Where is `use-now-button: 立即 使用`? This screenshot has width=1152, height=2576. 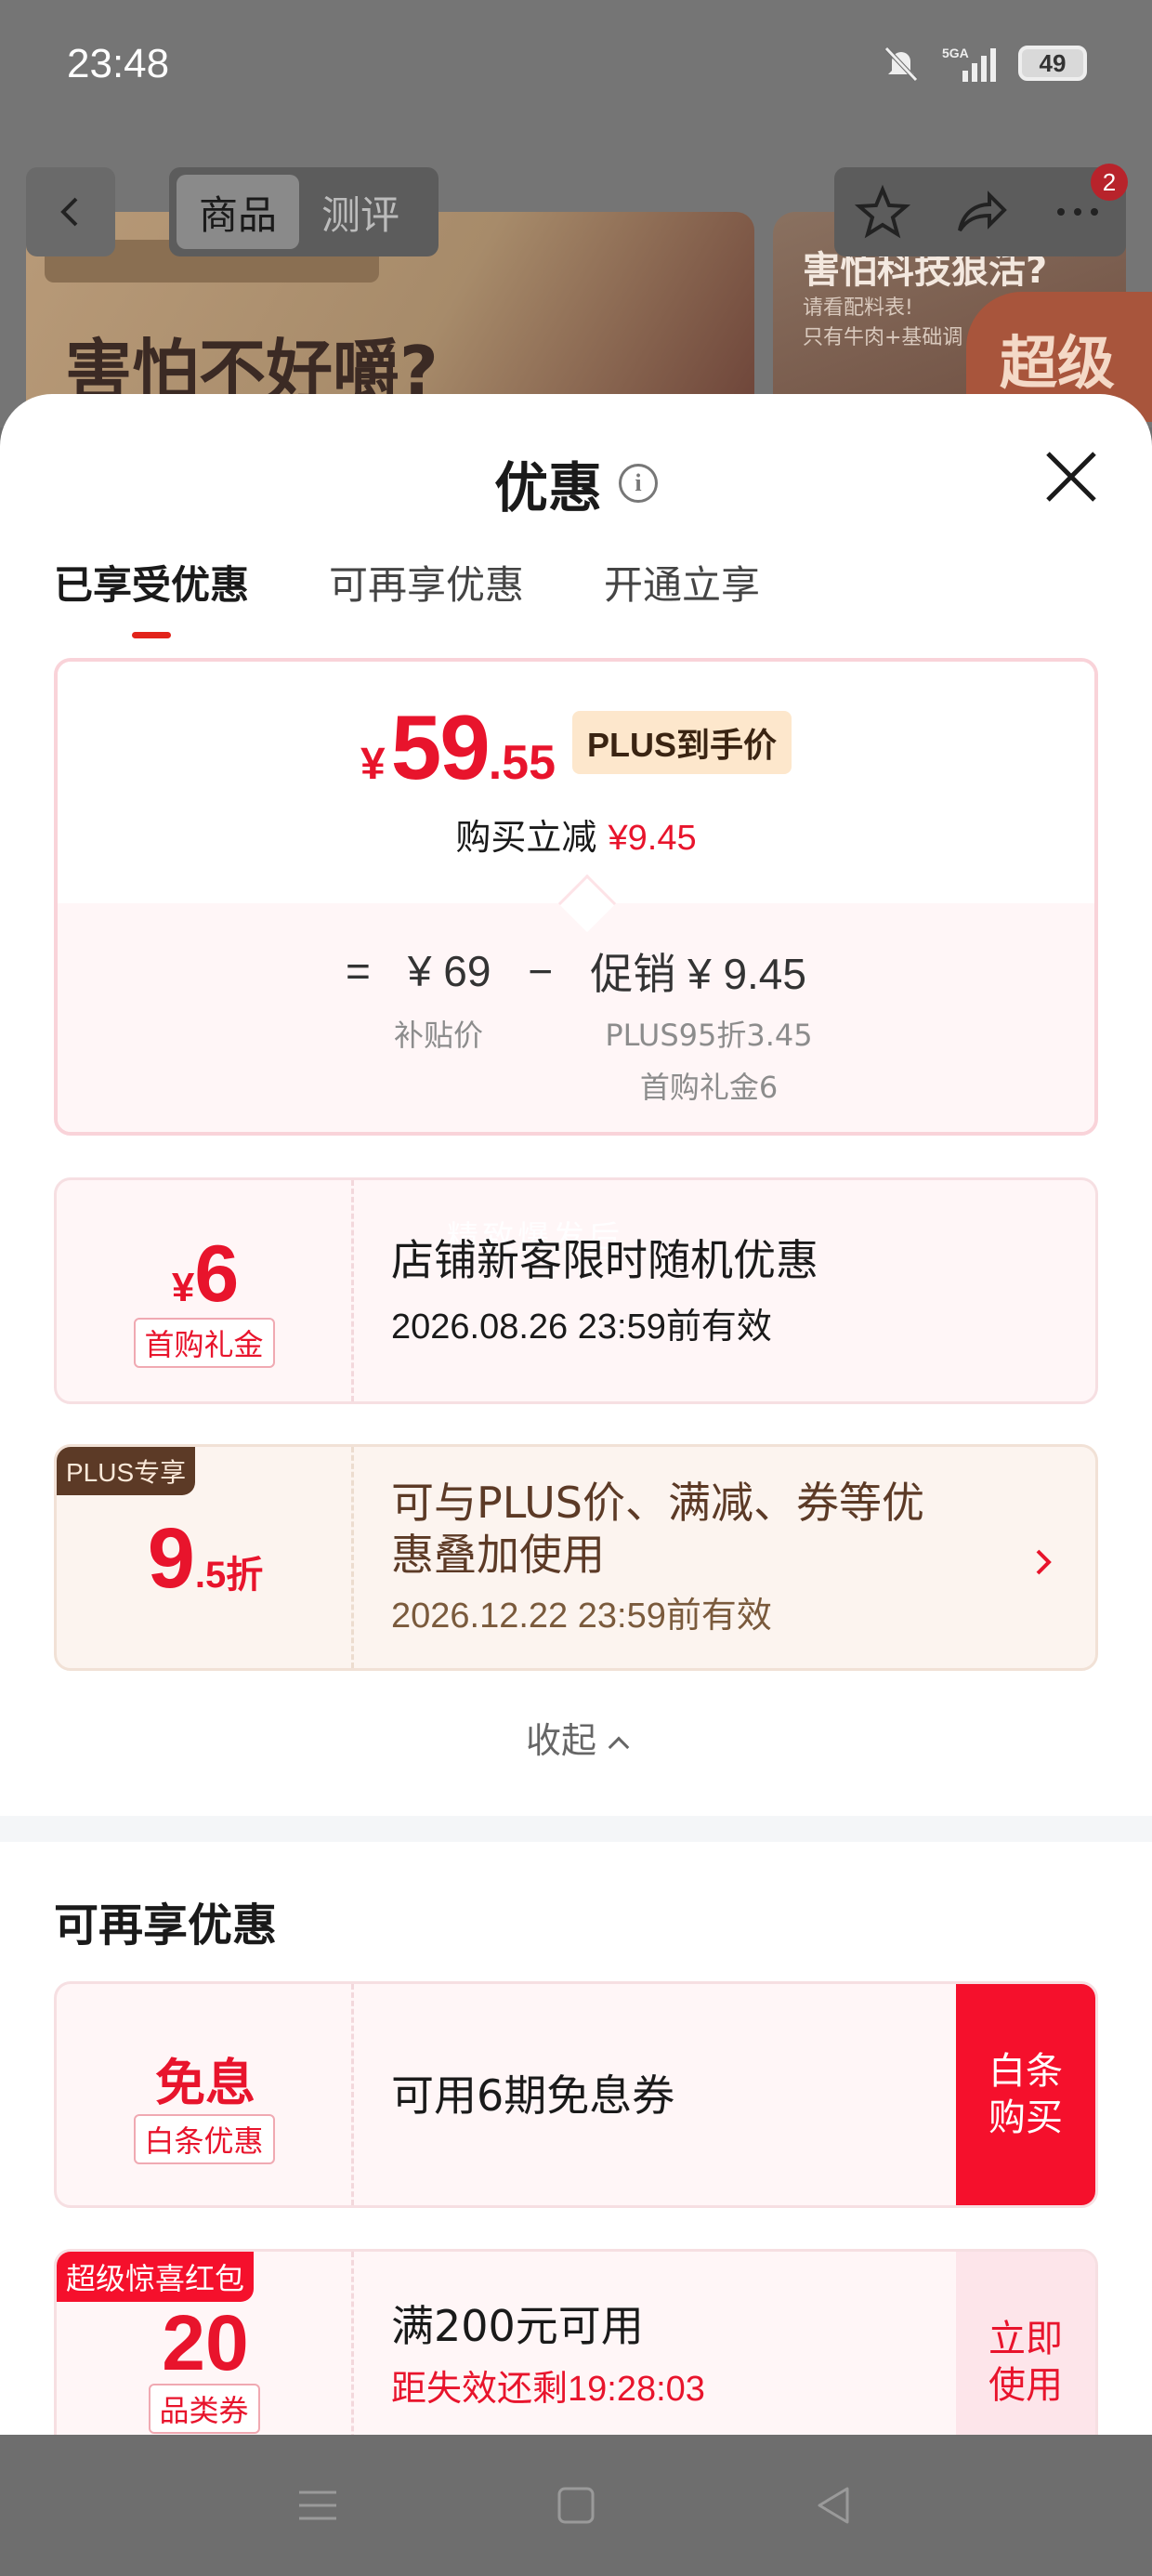
use-now-button: 立即 使用 is located at coordinates (1025, 2343).